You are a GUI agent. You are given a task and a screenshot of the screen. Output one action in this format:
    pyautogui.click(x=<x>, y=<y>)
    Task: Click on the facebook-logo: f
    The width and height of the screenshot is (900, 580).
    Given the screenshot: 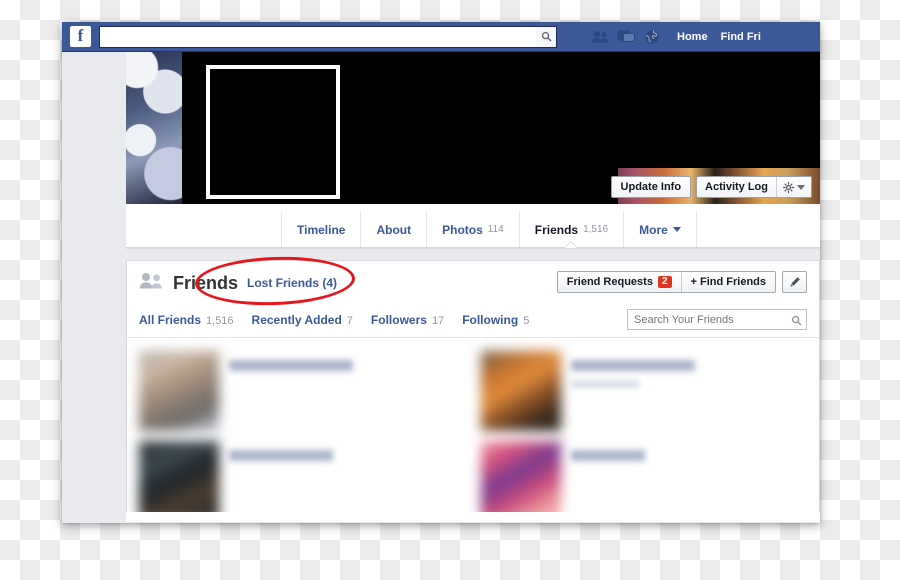 What is the action you would take?
    pyautogui.click(x=80, y=36)
    